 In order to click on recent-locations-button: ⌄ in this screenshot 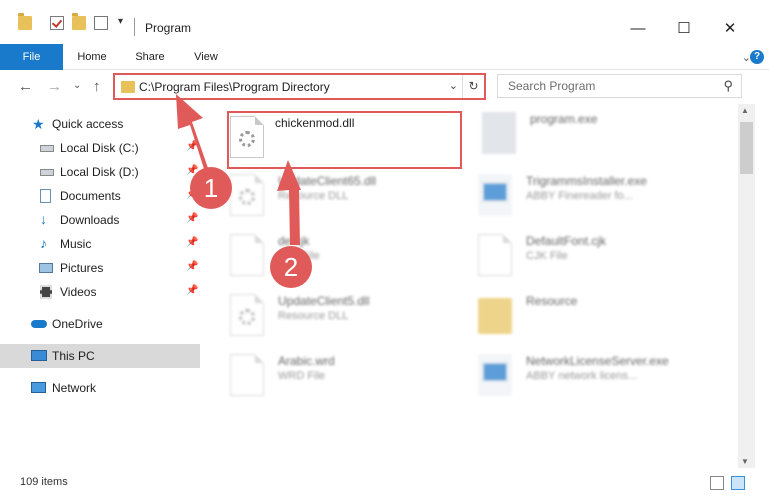, I will do `click(77, 85)`.